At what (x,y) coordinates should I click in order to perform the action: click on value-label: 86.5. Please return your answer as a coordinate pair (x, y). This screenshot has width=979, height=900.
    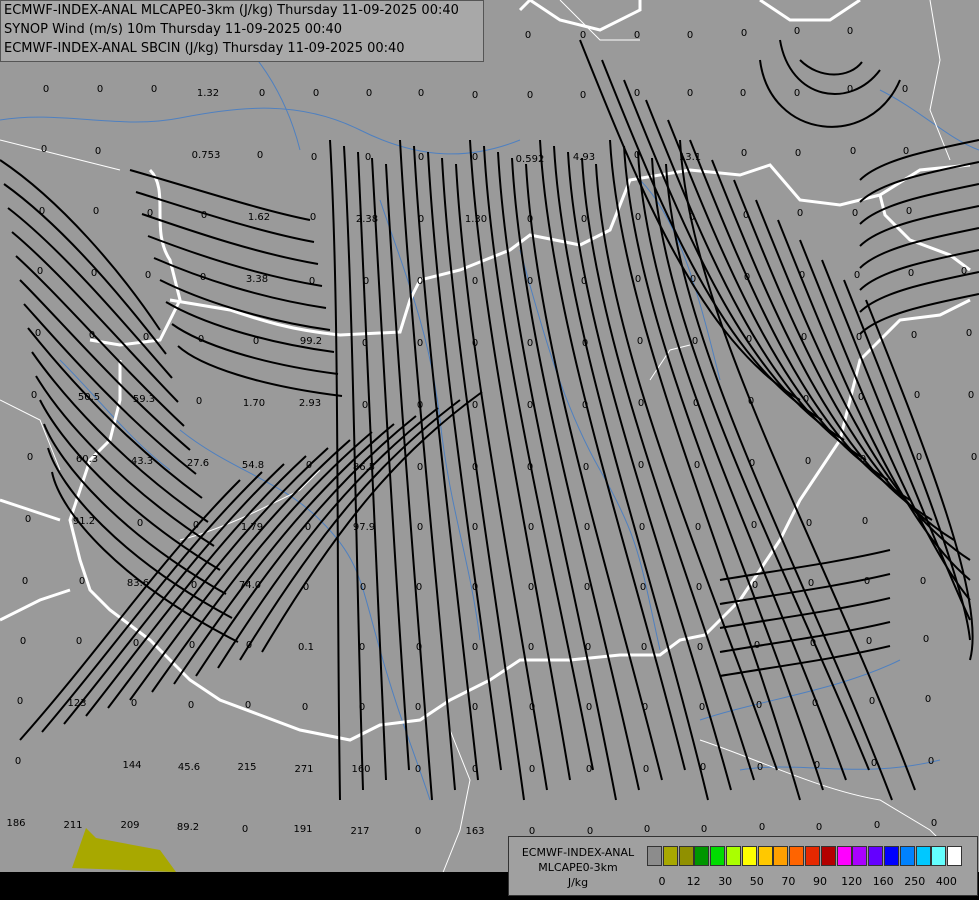
    Looking at the image, I should click on (364, 467).